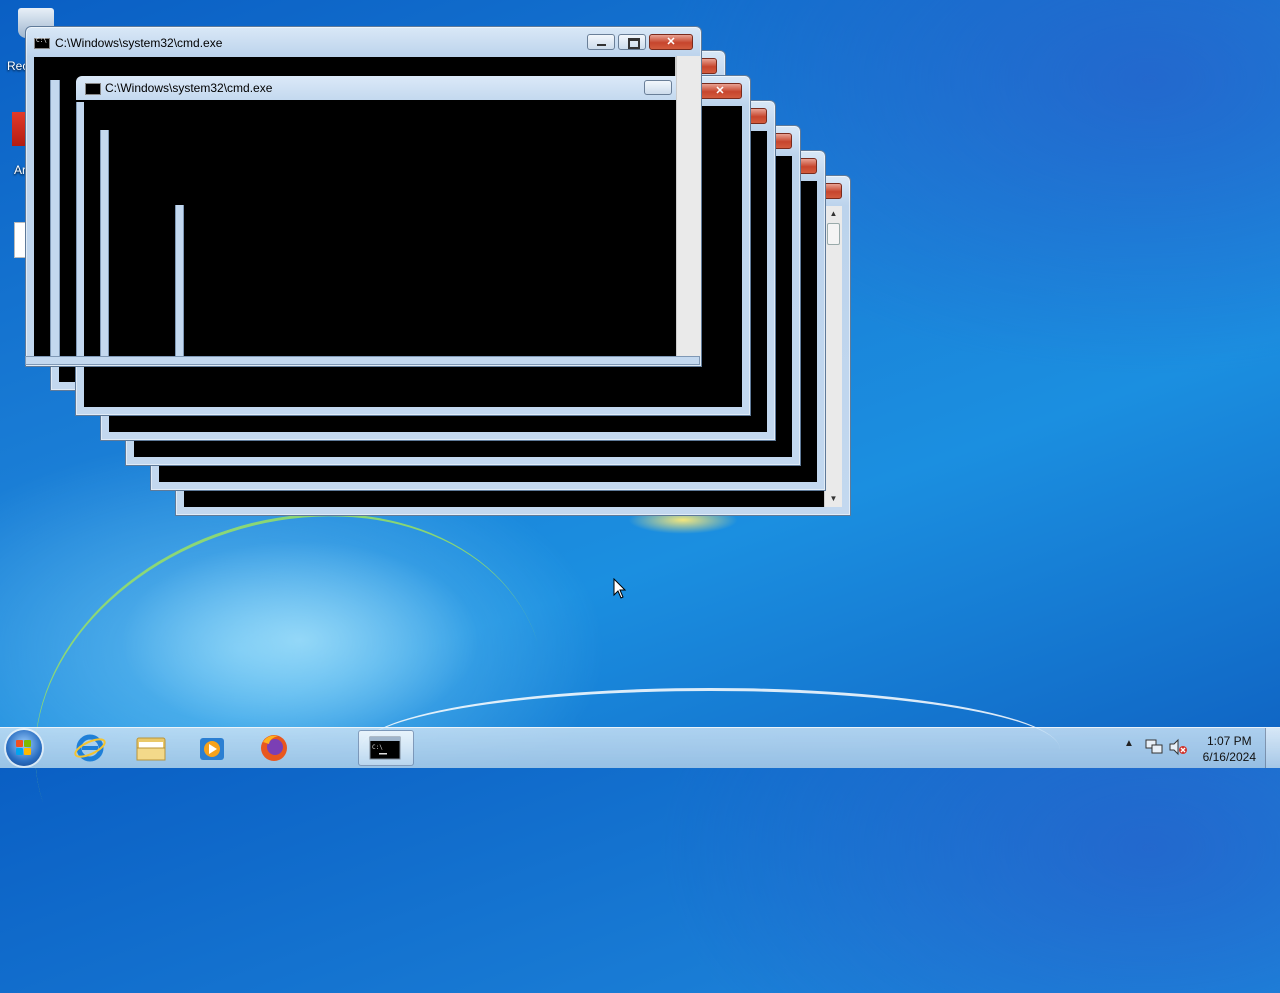 The image size is (1280, 993). I want to click on internet-explorer-icon, so click(90, 748).